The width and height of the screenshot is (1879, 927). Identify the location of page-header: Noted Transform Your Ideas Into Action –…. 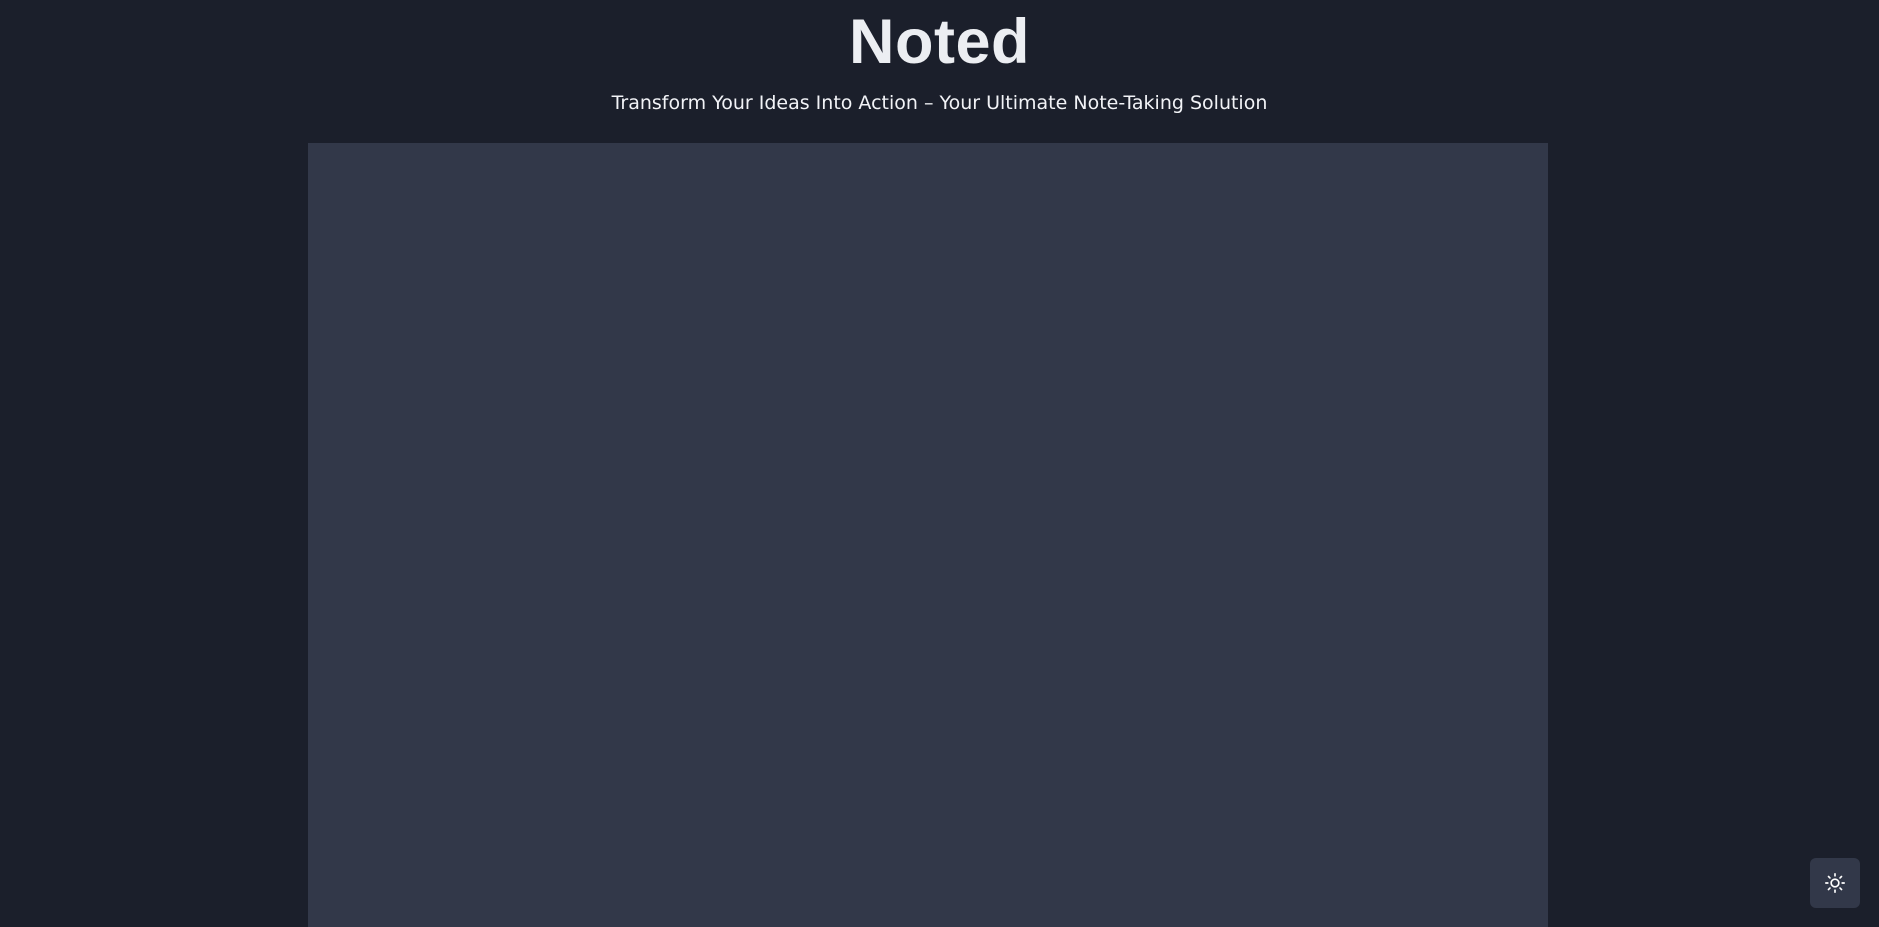
(939, 57).